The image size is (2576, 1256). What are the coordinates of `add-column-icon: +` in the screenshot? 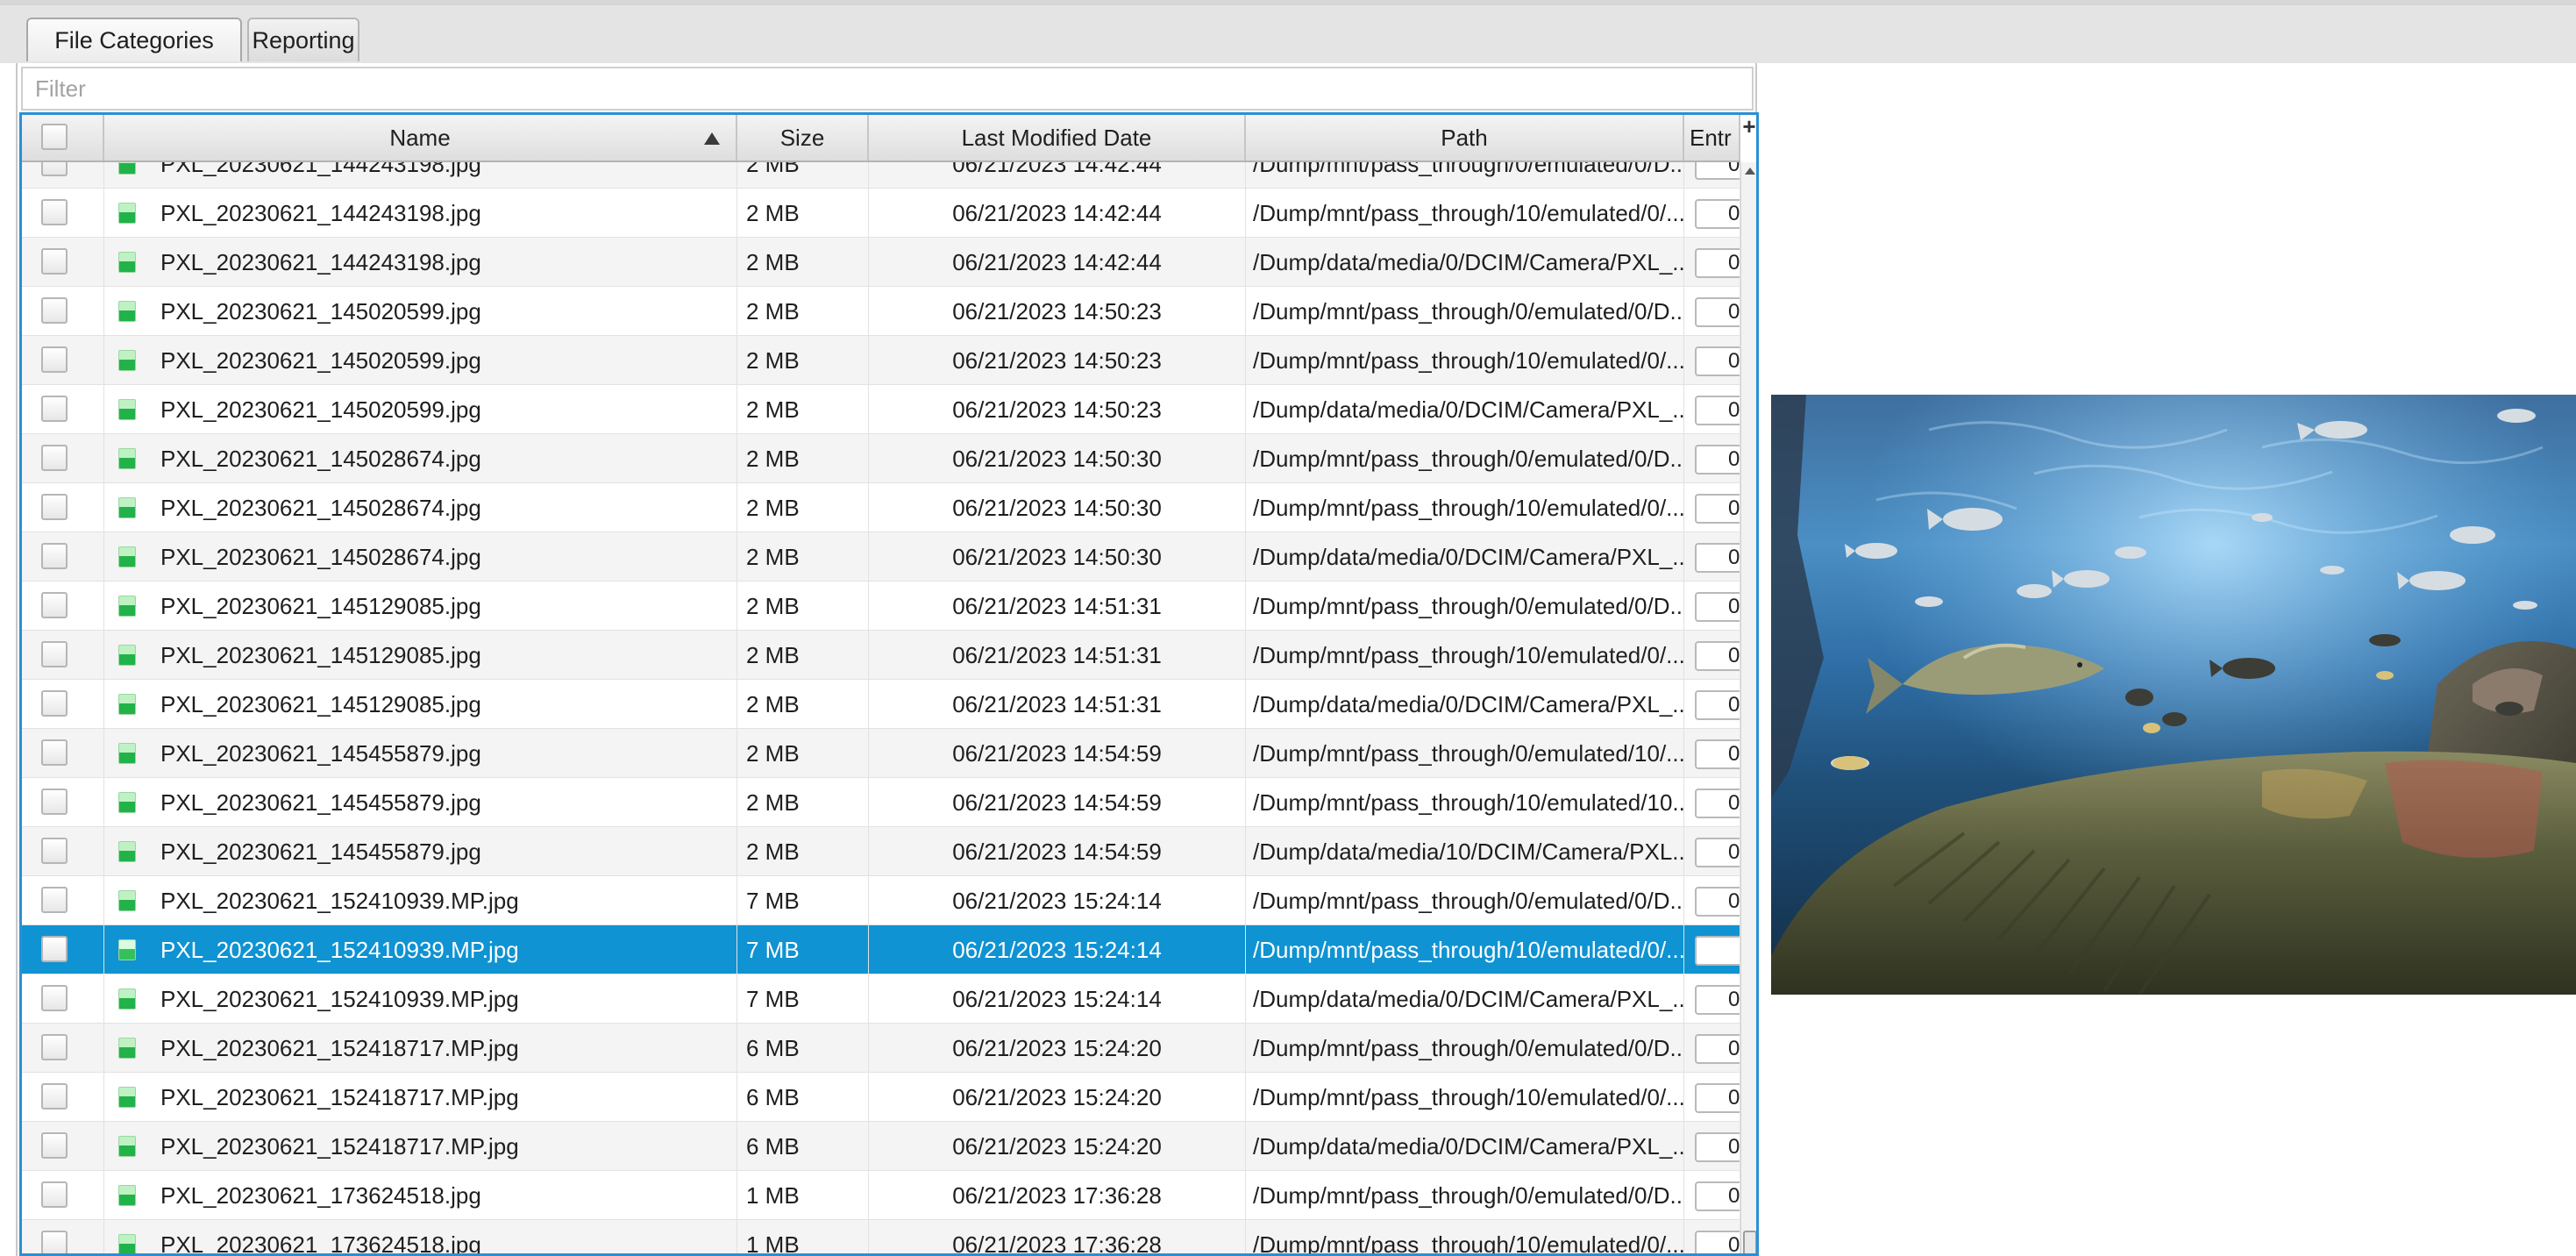 It's located at (1748, 128).